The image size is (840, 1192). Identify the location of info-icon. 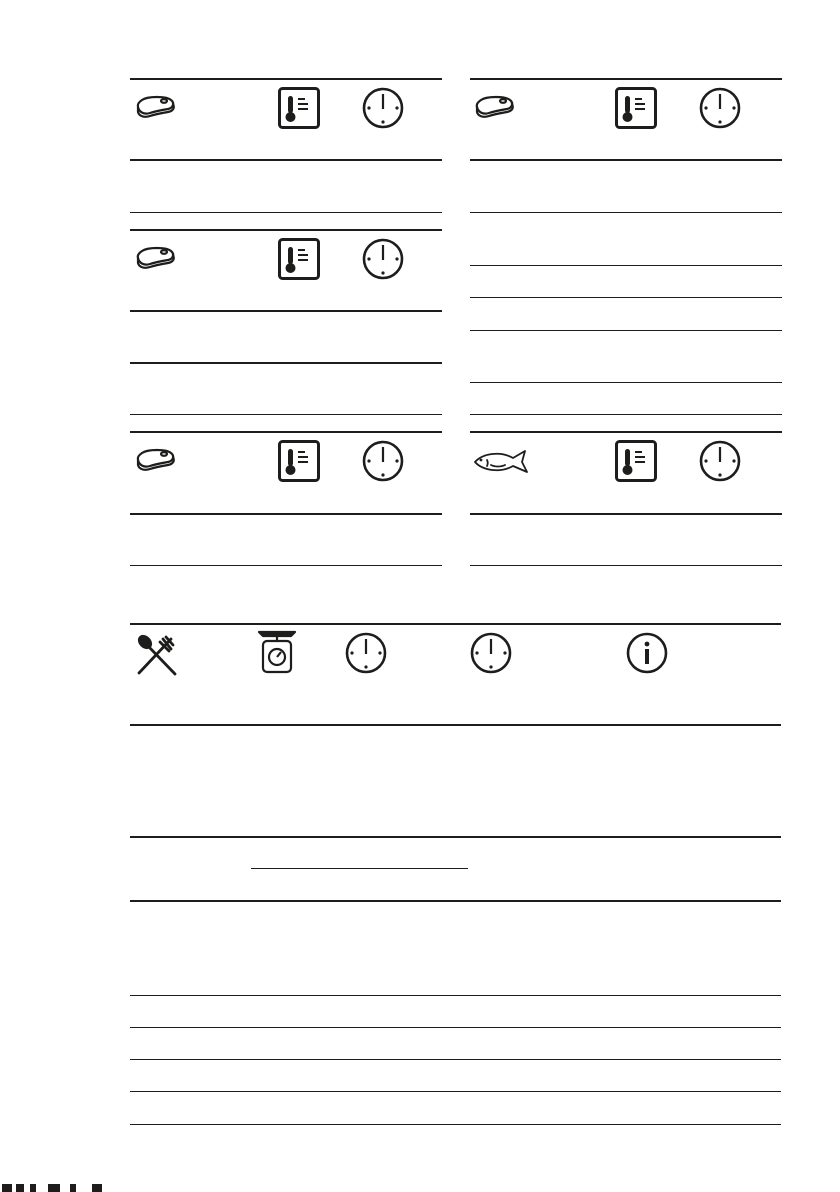
(647, 653).